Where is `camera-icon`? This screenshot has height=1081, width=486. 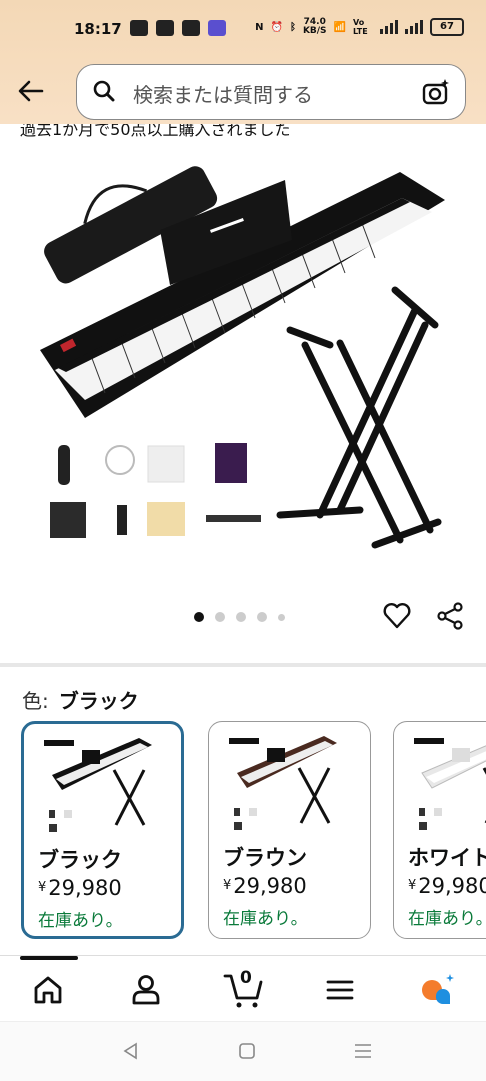
camera-icon is located at coordinates (436, 92).